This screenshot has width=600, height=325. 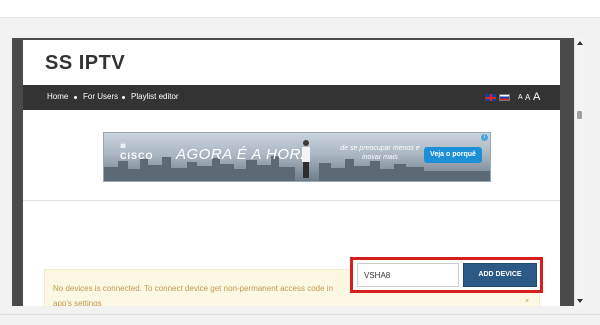 I want to click on browser-top-bar, so click(x=300, y=9).